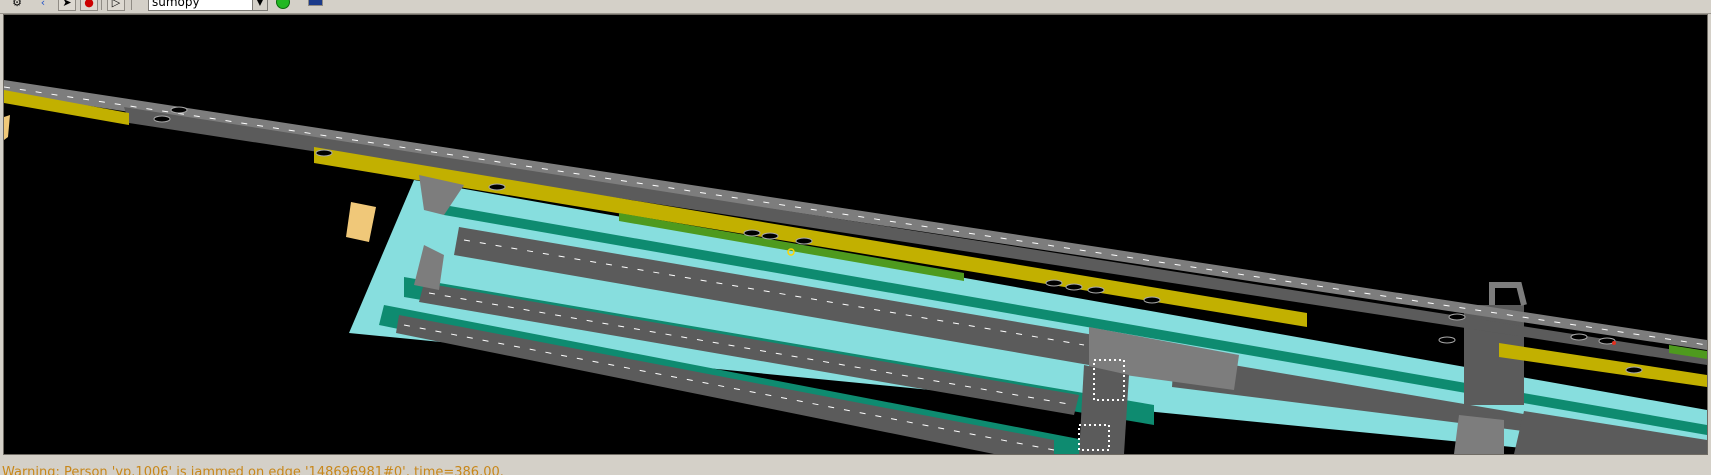  I want to click on toolbar: ⚙ ‹ ➤ ● ▷ sumopy ▼, so click(855, 7).